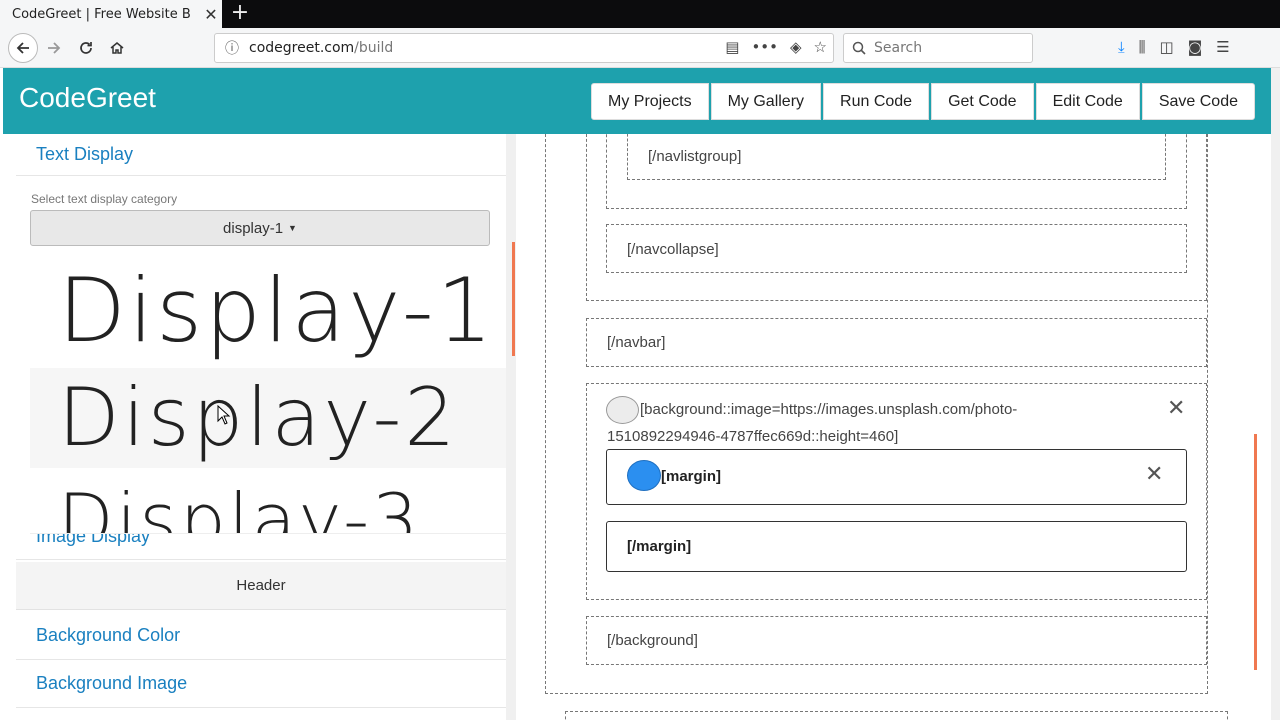 This screenshot has width=1280, height=720. Describe the element at coordinates (766, 101) in the screenshot. I see `my-gallery-button: My Gallery` at that location.